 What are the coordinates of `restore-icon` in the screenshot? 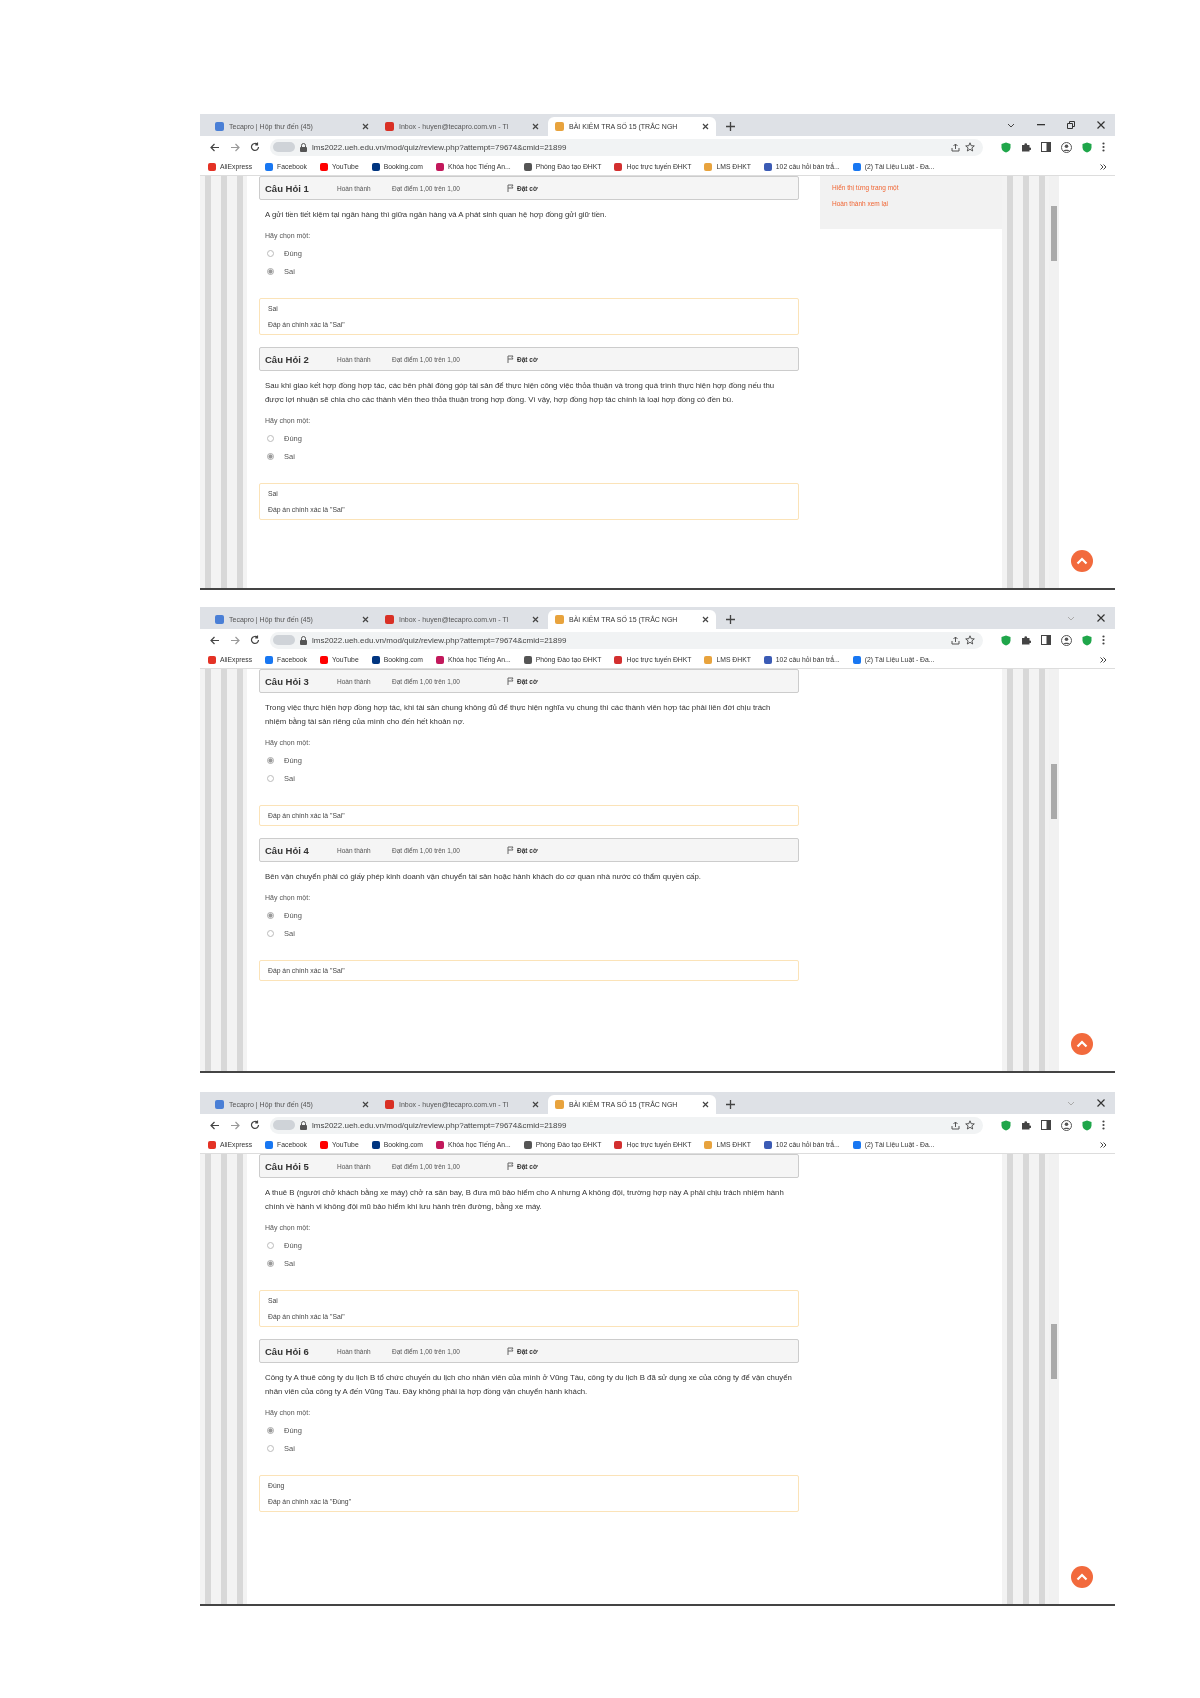 It's located at (1071, 125).